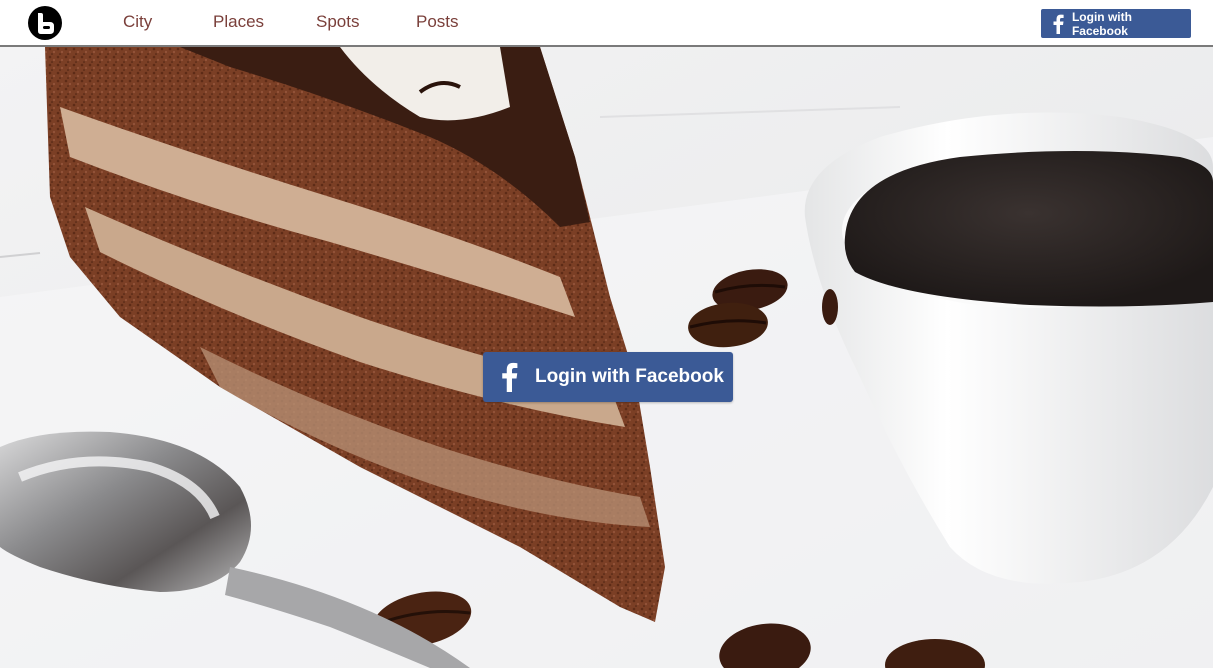 The image size is (1213, 668). I want to click on hero-facebook-login-button: Login with Facebook, so click(608, 377).